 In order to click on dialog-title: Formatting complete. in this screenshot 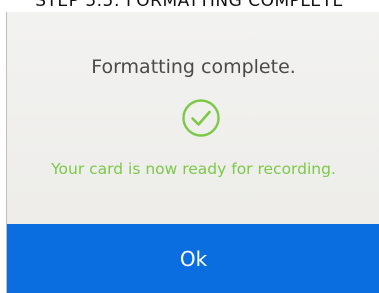, I will do `click(193, 67)`.